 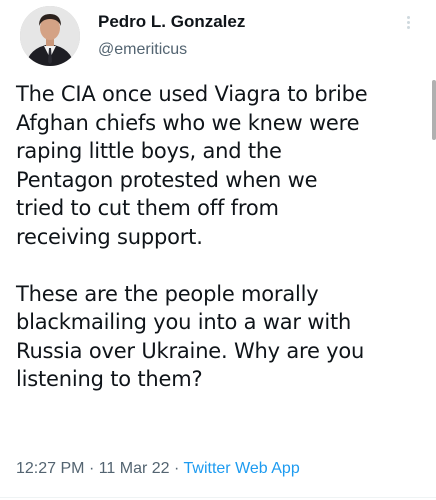 I want to click on avatar, so click(x=50, y=36).